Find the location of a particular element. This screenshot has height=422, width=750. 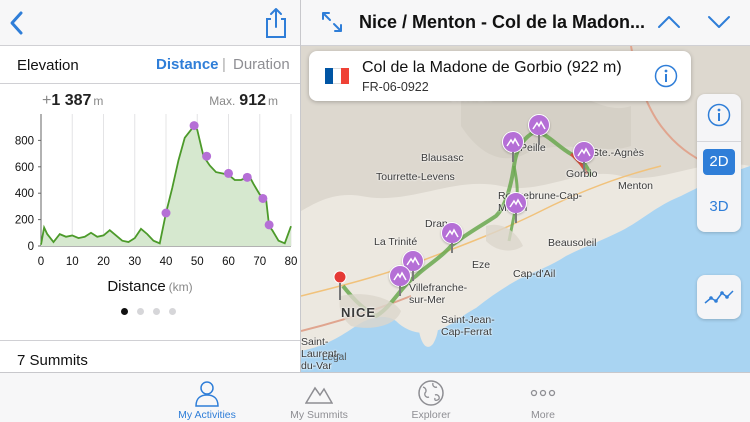

map-controls: 2D 3D is located at coordinates (719, 163).